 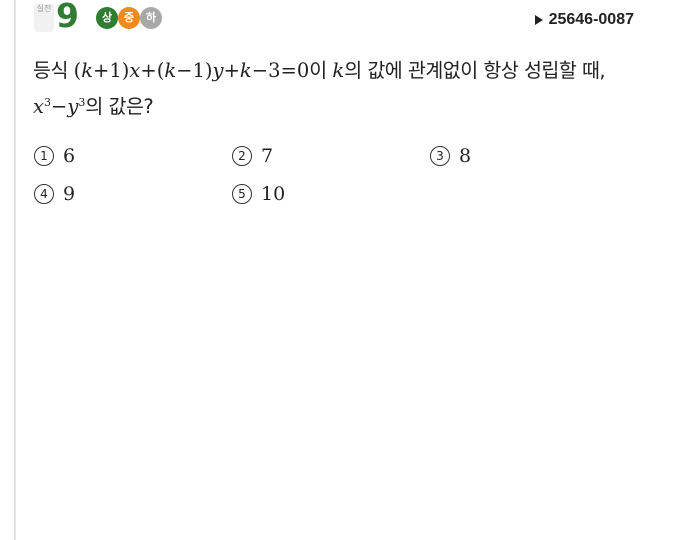 What do you see at coordinates (280, 70) in the screenshot?
I see `eq-part: −3=0` at bounding box center [280, 70].